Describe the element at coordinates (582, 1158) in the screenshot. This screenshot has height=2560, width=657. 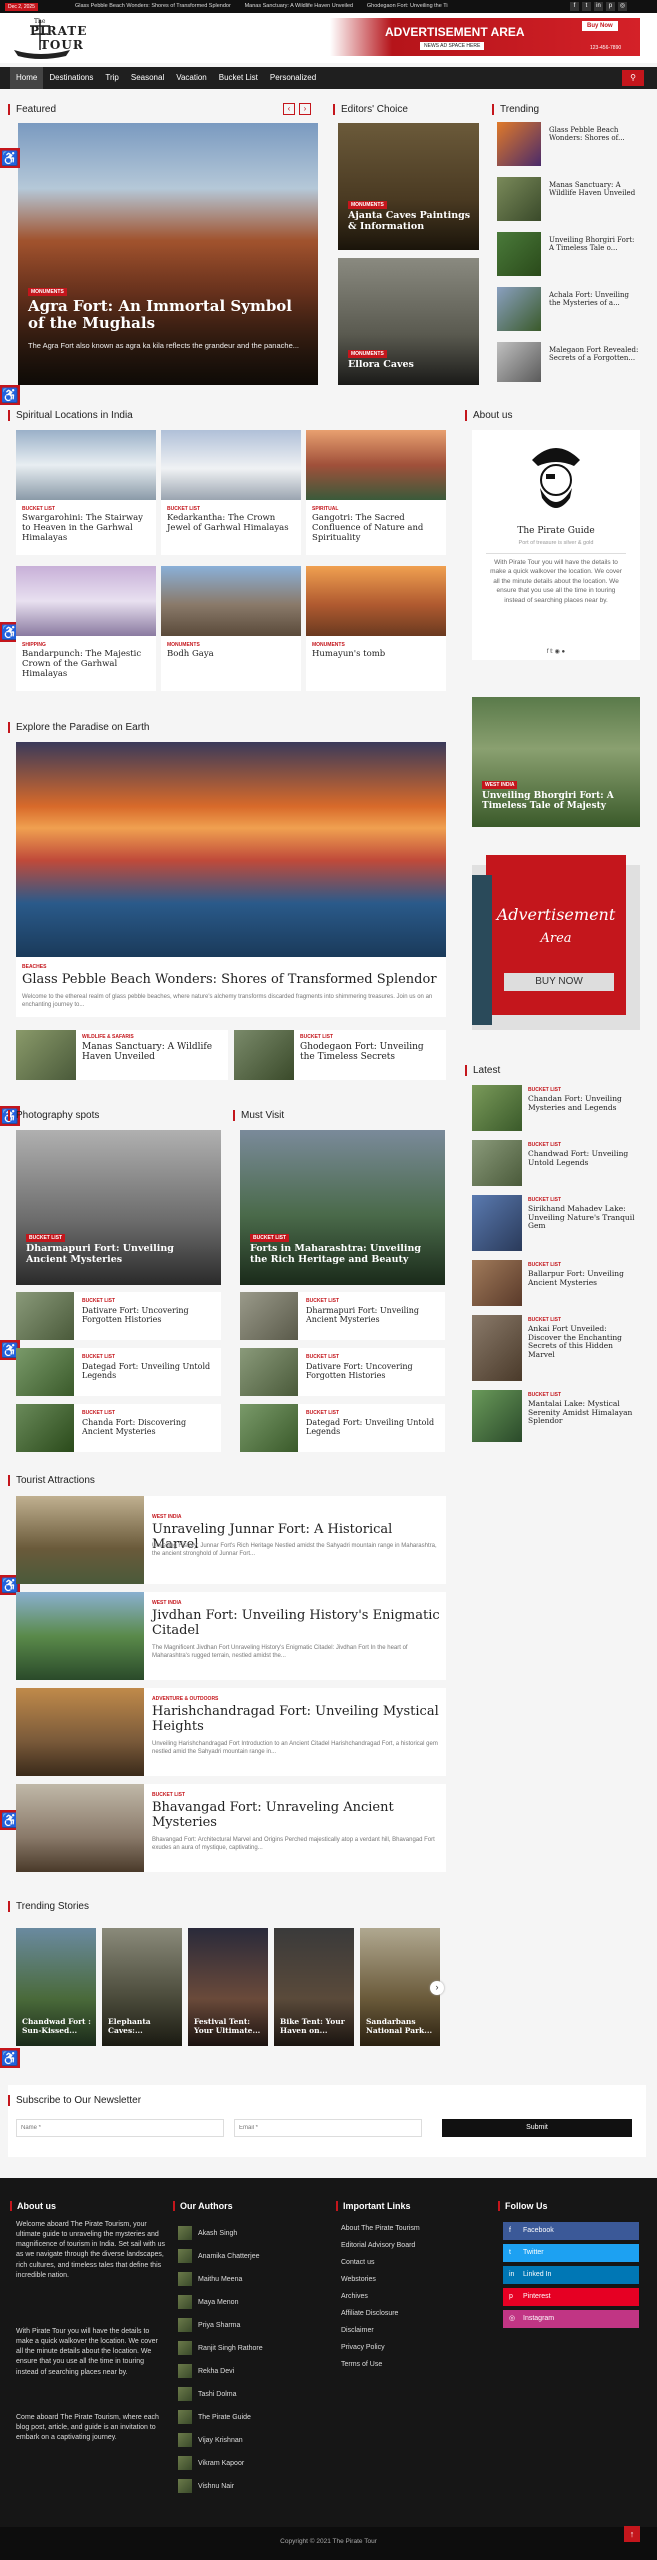
I see `card-headline: Chandwad Fort: Unveiling Untold Legends` at that location.